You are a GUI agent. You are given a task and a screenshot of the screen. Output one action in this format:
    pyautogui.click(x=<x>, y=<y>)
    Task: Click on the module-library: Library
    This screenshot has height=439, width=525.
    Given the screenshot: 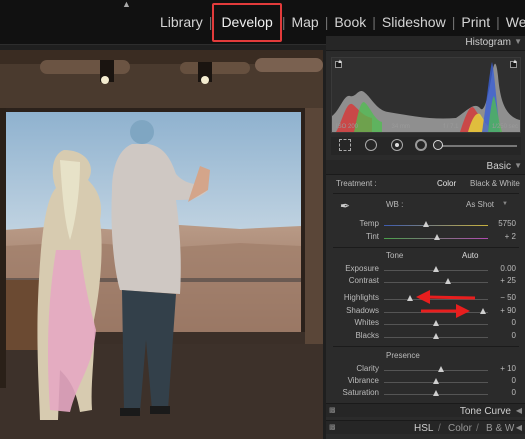 What is the action you would take?
    pyautogui.click(x=181, y=22)
    